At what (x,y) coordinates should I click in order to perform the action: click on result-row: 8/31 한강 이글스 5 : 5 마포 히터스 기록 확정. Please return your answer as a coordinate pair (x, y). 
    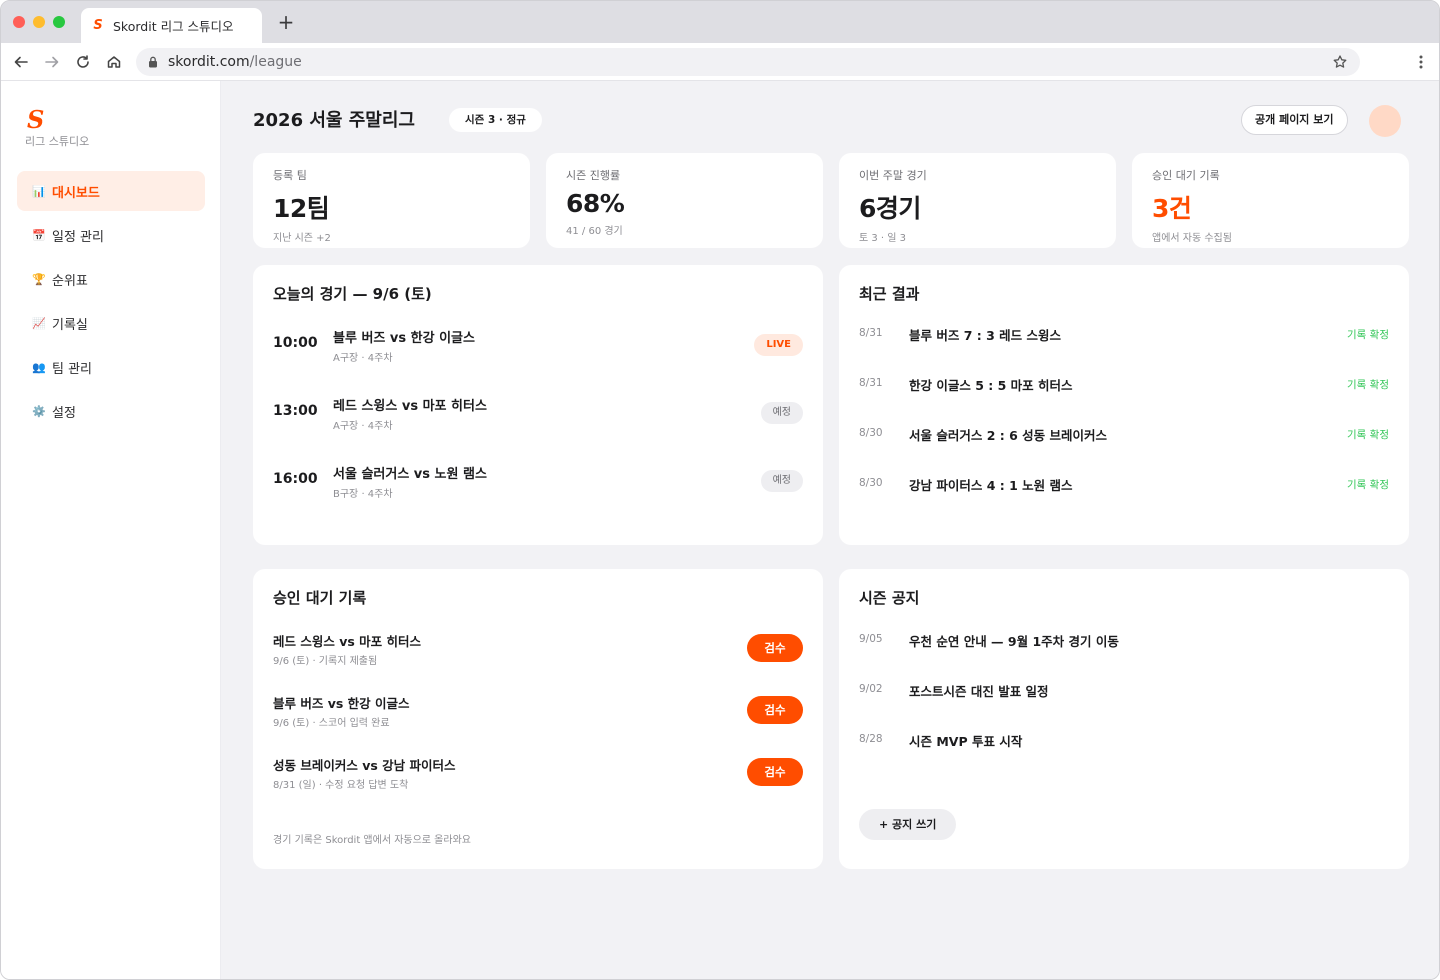
    Looking at the image, I should click on (1124, 385).